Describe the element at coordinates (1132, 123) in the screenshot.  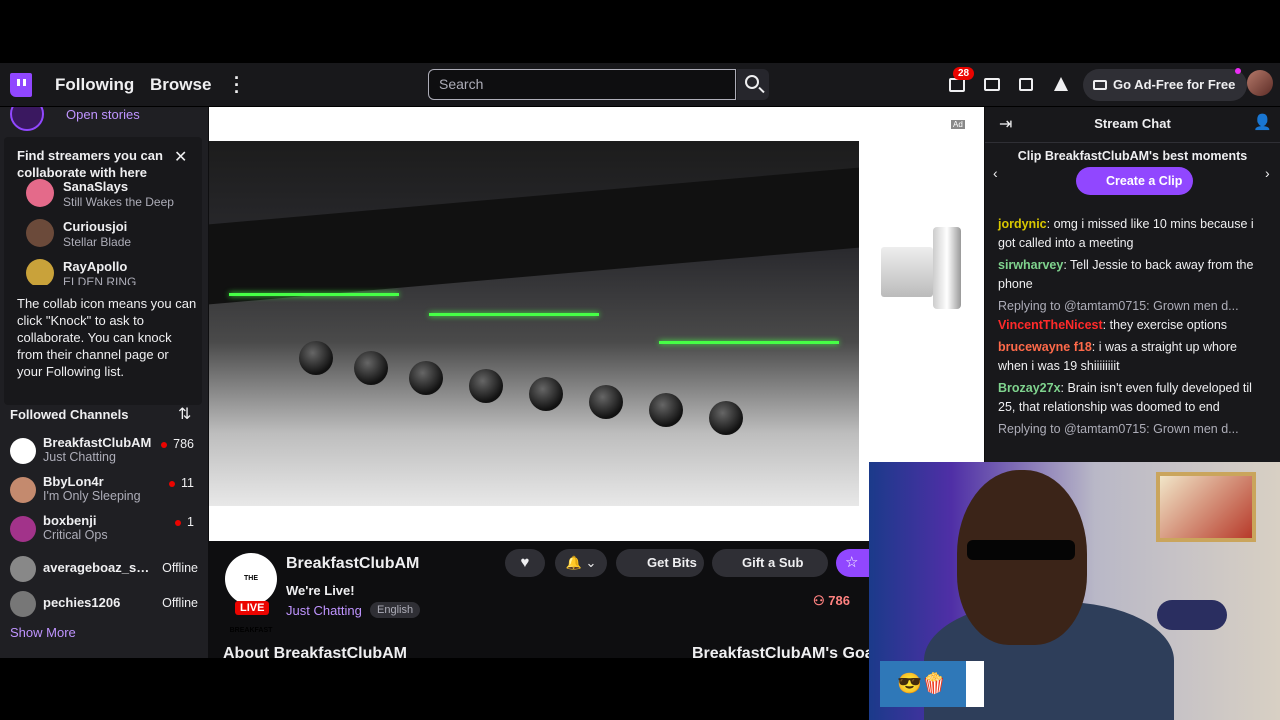
I see `chat-title: Stream Chat` at that location.